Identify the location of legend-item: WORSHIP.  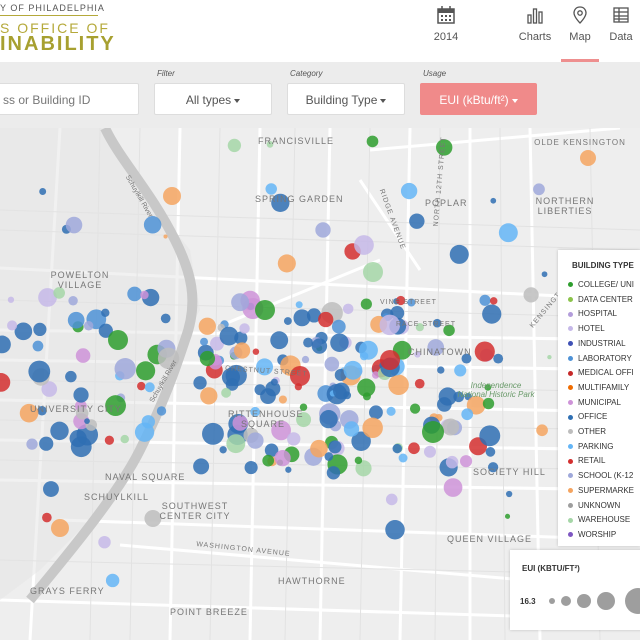
(592, 534).